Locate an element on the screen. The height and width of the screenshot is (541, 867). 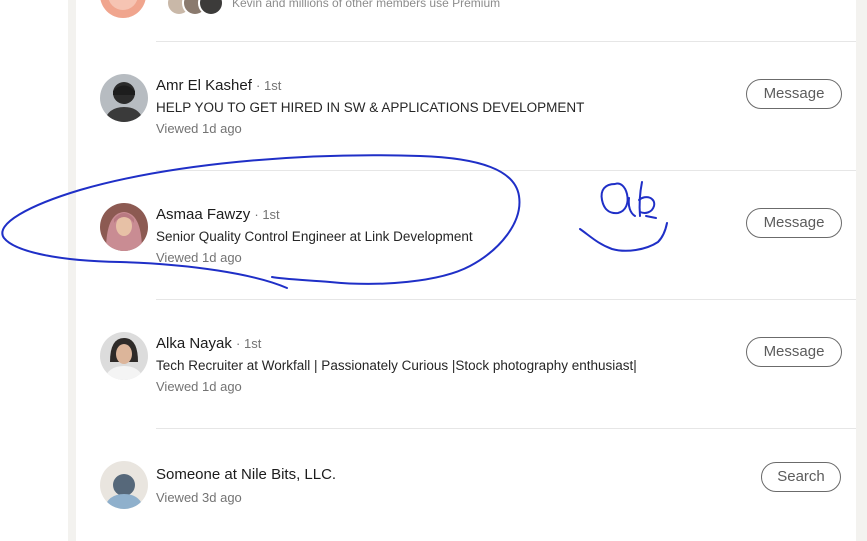
viewed-time: Viewed 3d ago is located at coordinates (199, 497).